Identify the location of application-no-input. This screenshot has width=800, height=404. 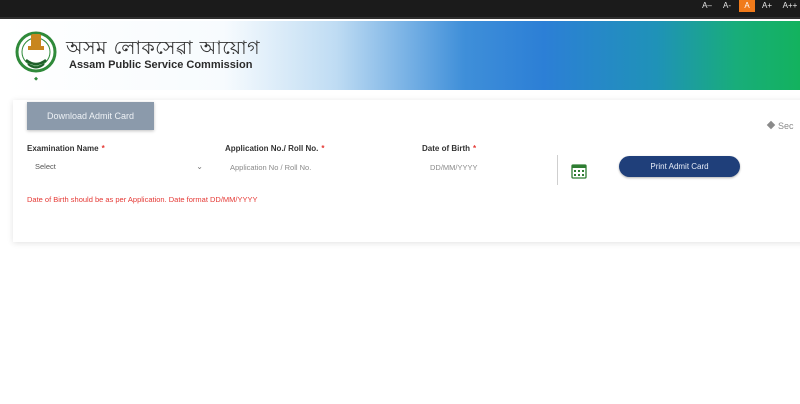
(319, 167).